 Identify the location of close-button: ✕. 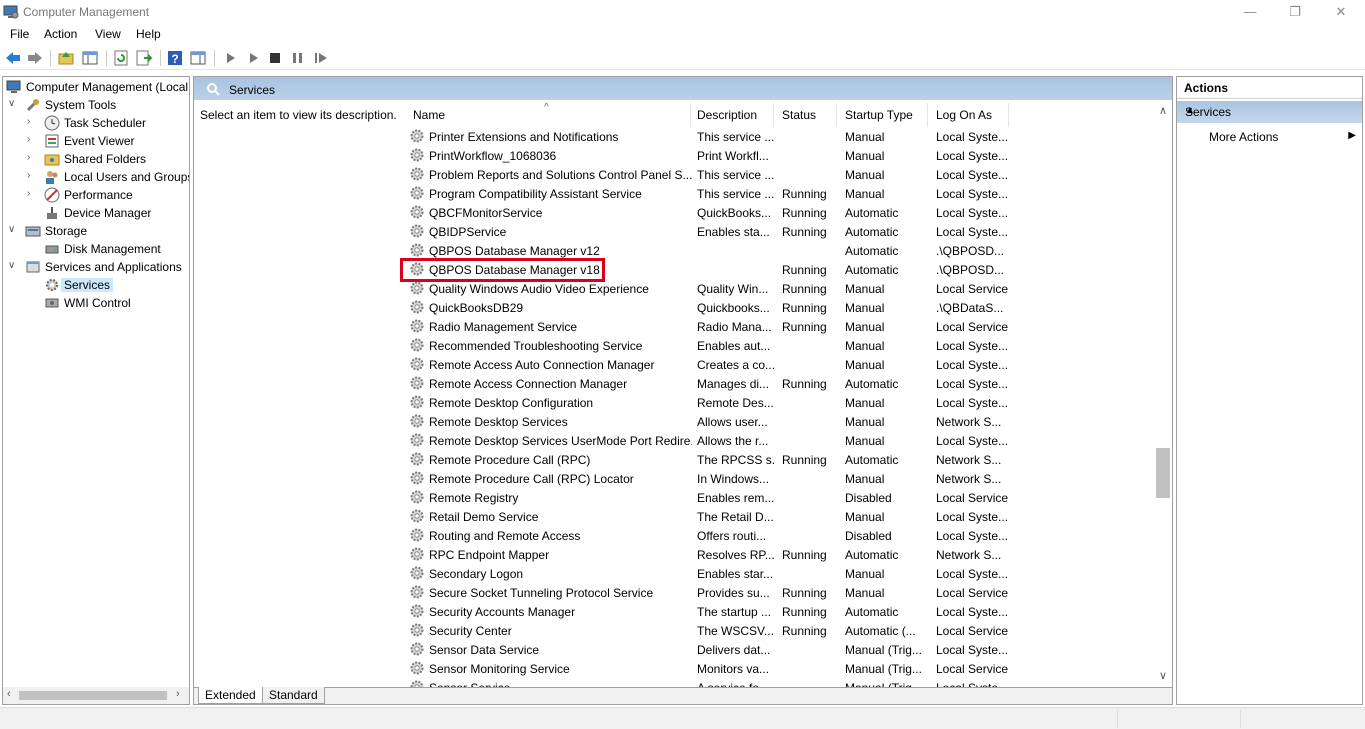
(1341, 12).